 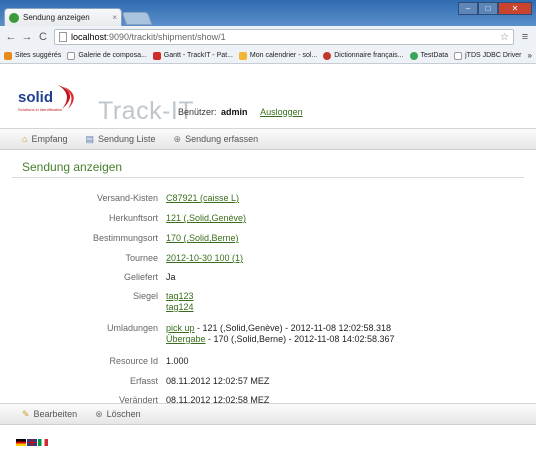 I want to click on umladungen-label: Umladungen, so click(x=132, y=328).